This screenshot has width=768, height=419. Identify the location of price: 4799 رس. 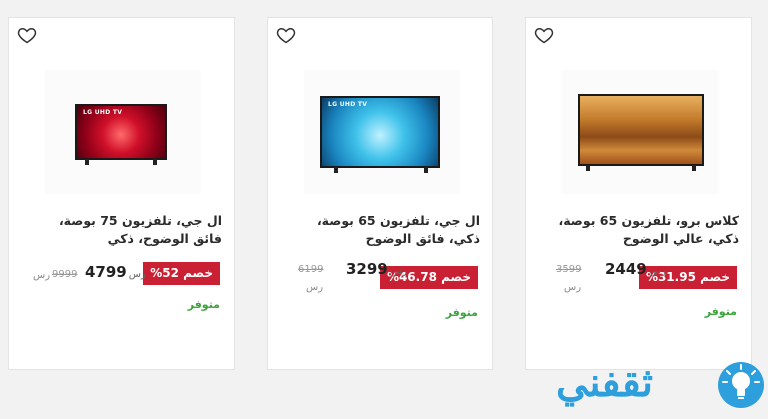
(115, 272).